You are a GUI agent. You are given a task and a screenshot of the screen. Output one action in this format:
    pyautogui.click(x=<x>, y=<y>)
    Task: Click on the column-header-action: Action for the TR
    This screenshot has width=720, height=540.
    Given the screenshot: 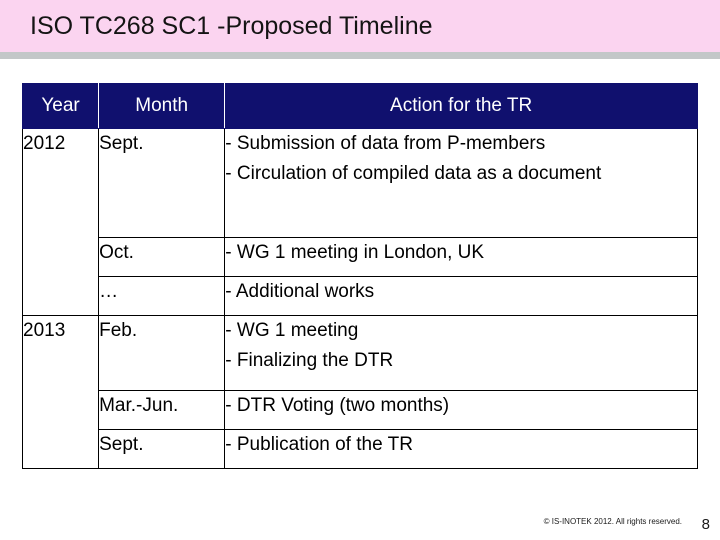 What is the action you would take?
    pyautogui.click(x=461, y=106)
    